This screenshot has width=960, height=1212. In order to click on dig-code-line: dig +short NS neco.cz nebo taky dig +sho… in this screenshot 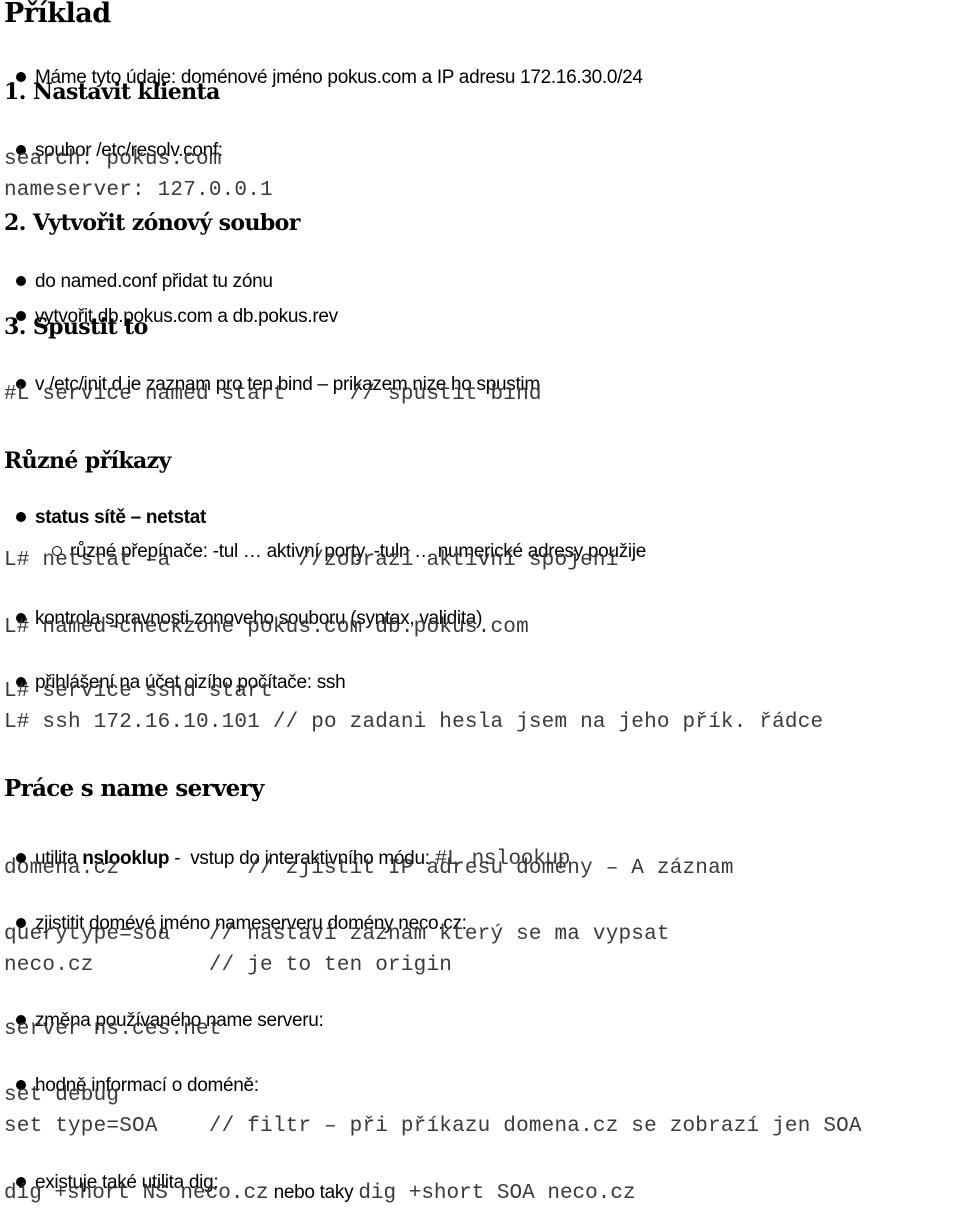, I will do `click(320, 1193)`.